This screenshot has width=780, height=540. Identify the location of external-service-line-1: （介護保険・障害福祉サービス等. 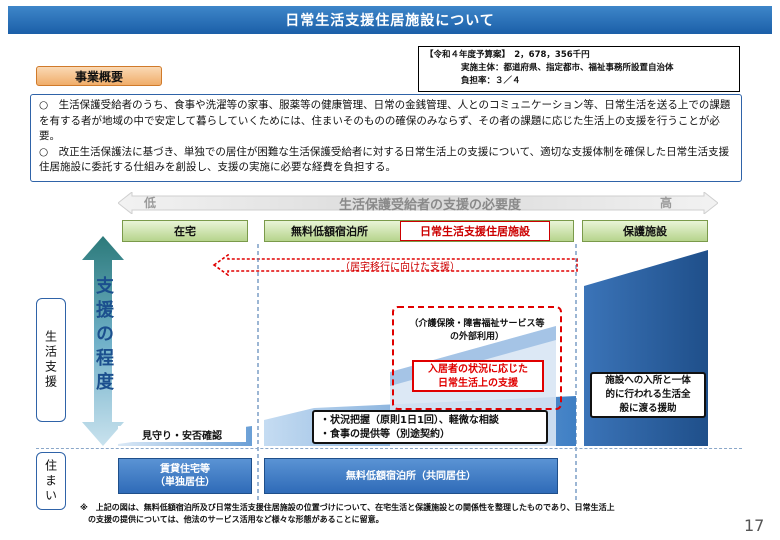
(477, 324).